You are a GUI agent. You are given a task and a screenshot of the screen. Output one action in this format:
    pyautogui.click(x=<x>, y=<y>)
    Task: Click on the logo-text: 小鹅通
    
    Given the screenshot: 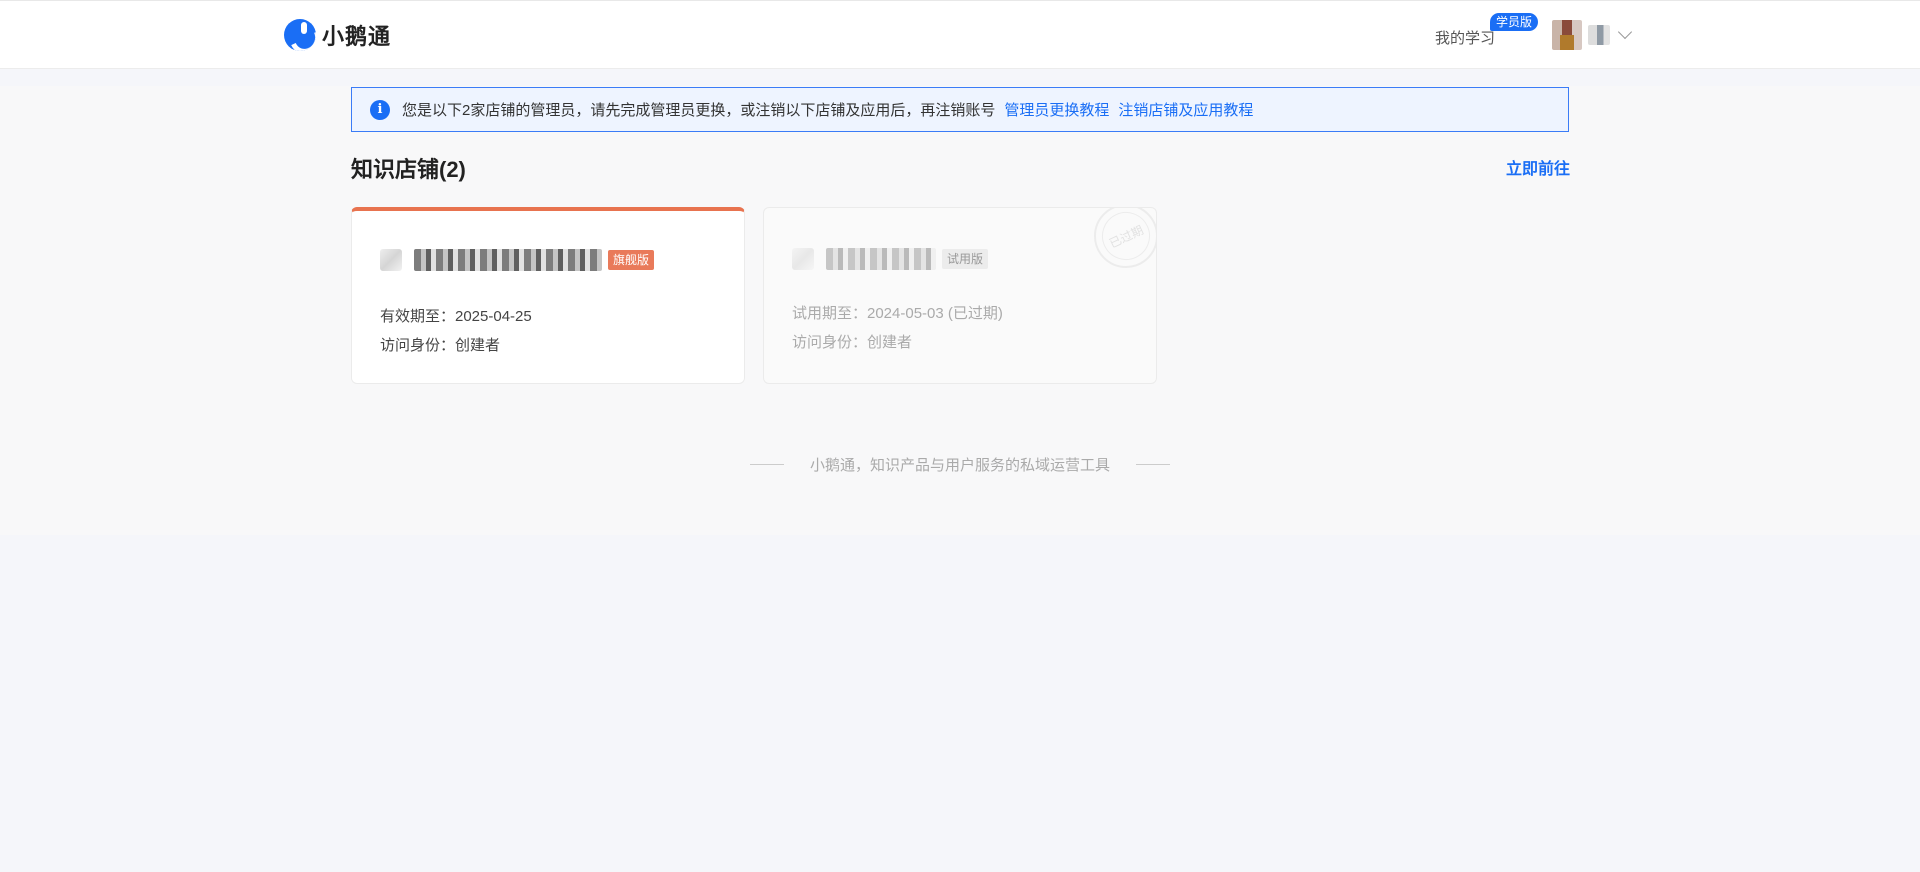 What is the action you would take?
    pyautogui.click(x=357, y=36)
    